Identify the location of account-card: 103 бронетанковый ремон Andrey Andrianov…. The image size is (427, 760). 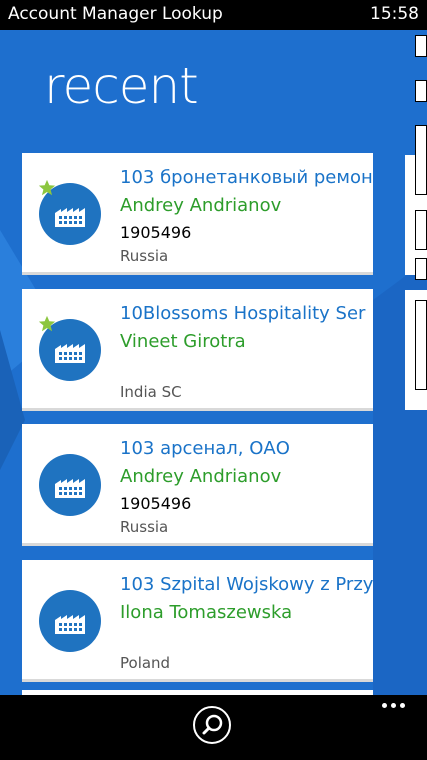
(197, 214).